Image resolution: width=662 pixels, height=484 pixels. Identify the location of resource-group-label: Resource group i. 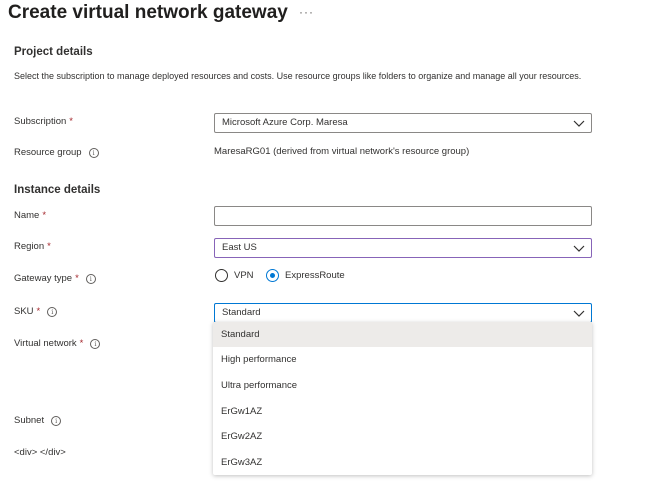
(56, 152).